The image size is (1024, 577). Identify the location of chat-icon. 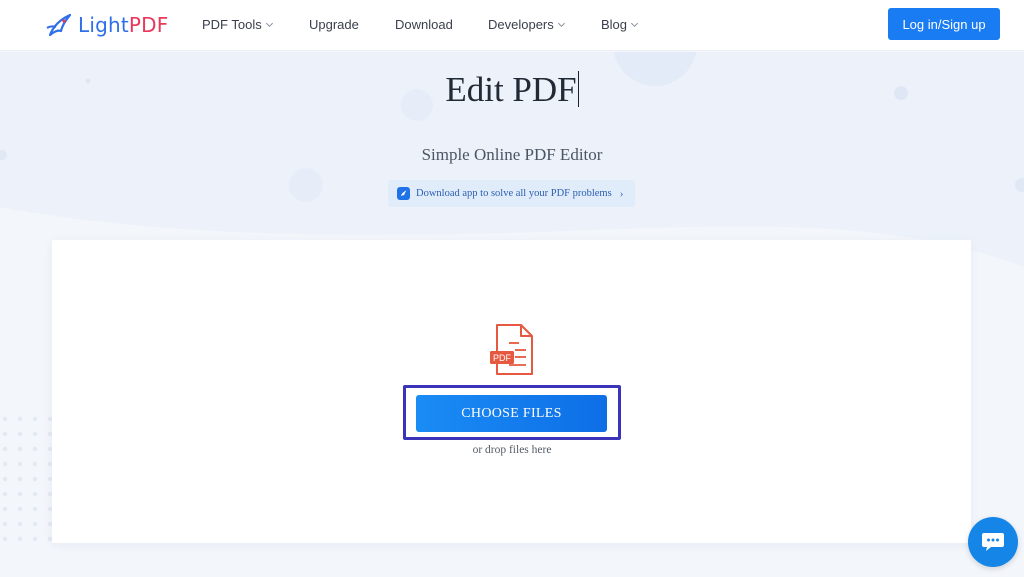
(993, 542).